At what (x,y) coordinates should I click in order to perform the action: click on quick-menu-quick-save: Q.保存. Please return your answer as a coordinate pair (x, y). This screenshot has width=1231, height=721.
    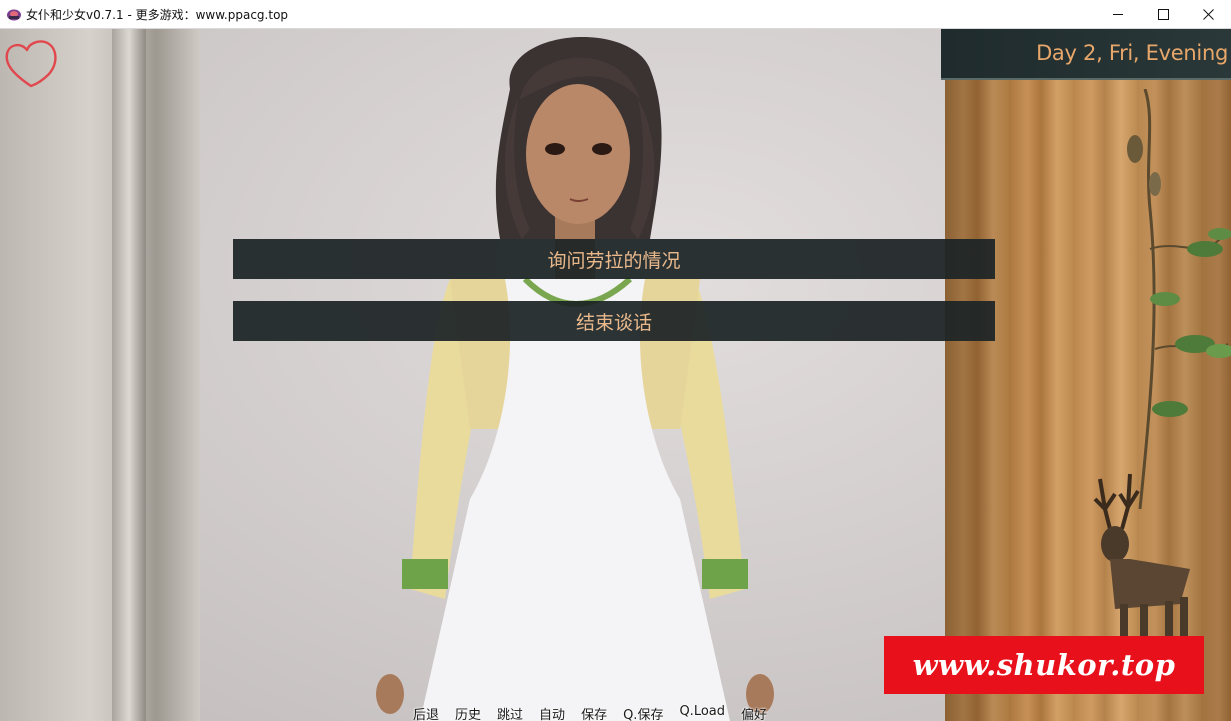
    Looking at the image, I should click on (643, 712).